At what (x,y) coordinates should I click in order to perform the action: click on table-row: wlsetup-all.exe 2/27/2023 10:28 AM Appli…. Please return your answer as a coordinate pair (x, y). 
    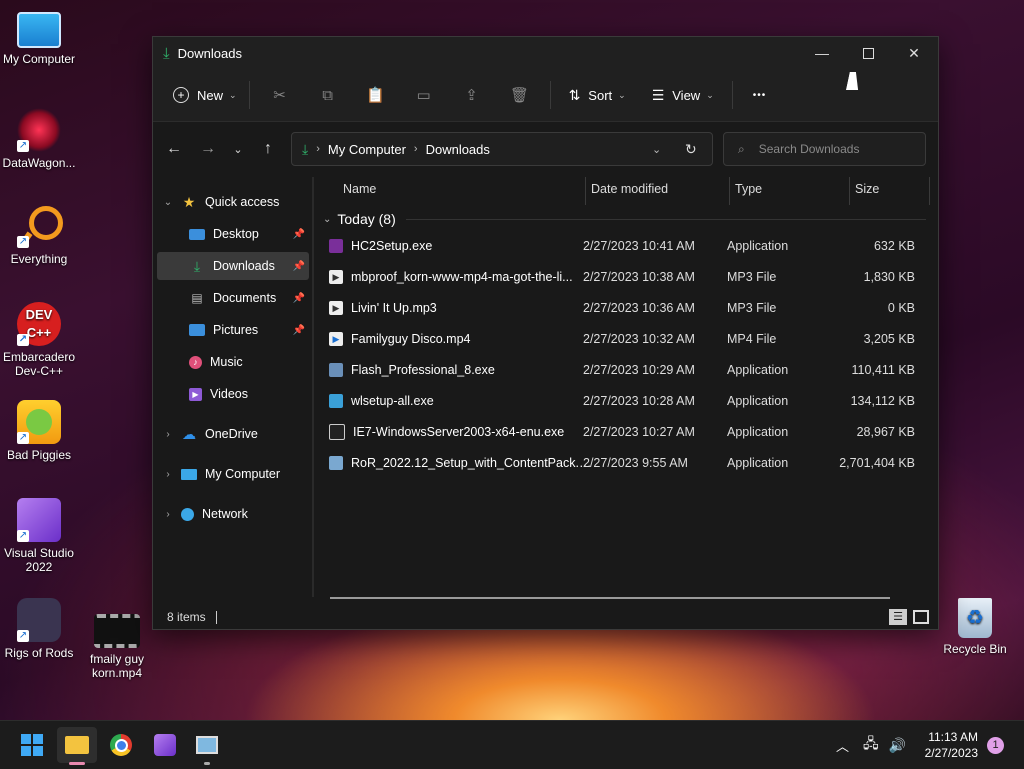
    Looking at the image, I should click on (627, 401).